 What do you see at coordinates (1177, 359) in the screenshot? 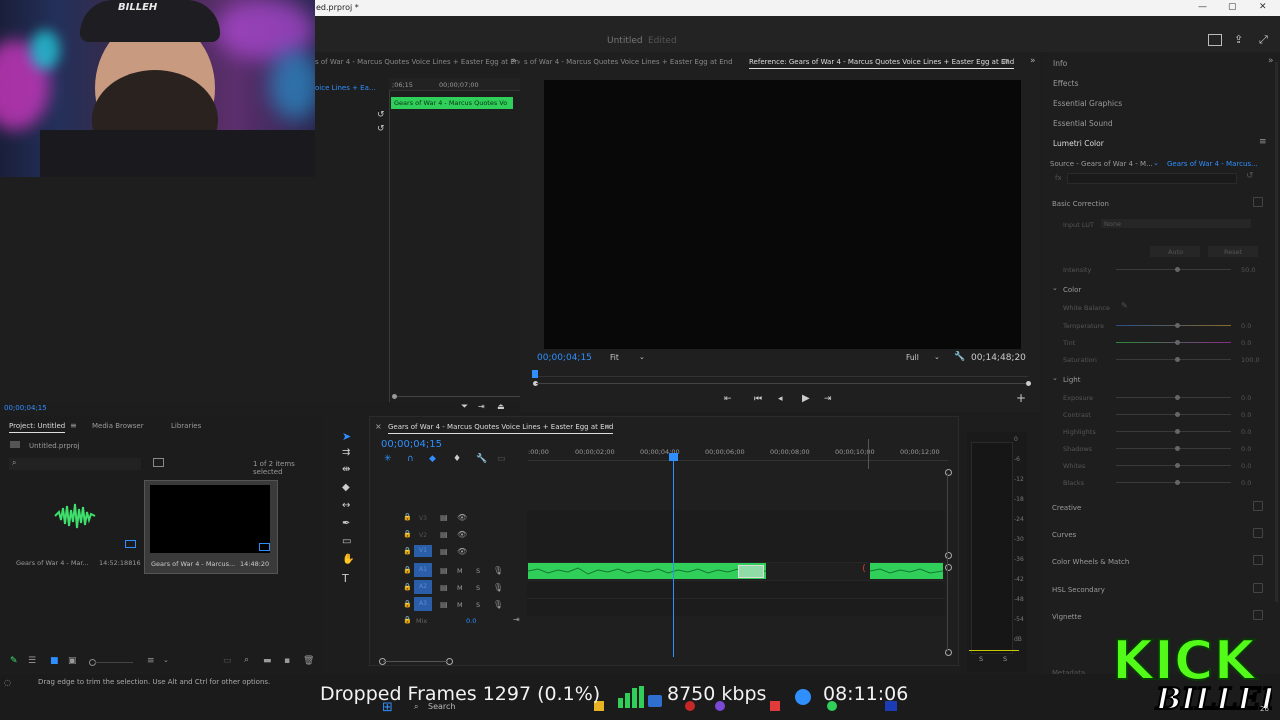
I see `saturation-knob` at bounding box center [1177, 359].